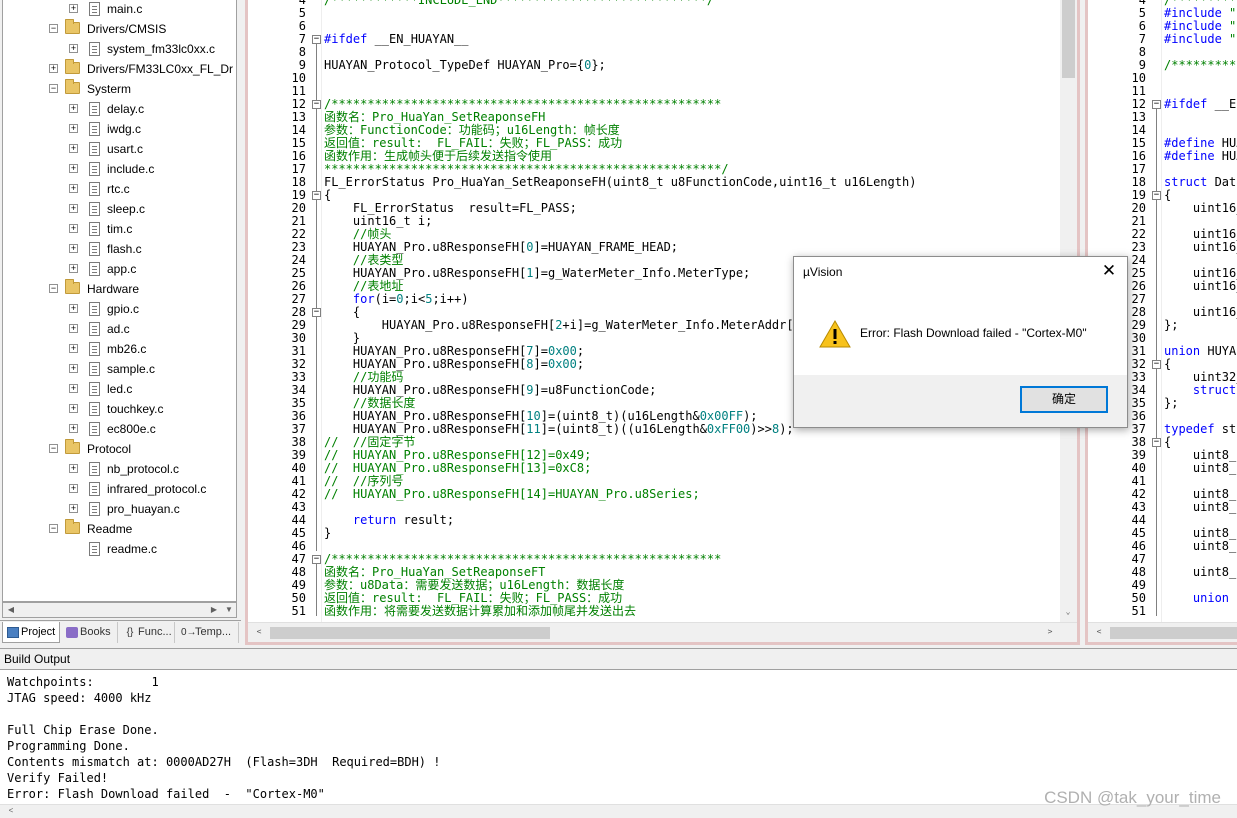  I want to click on tree-folder: − Hardware, so click(119, 289).